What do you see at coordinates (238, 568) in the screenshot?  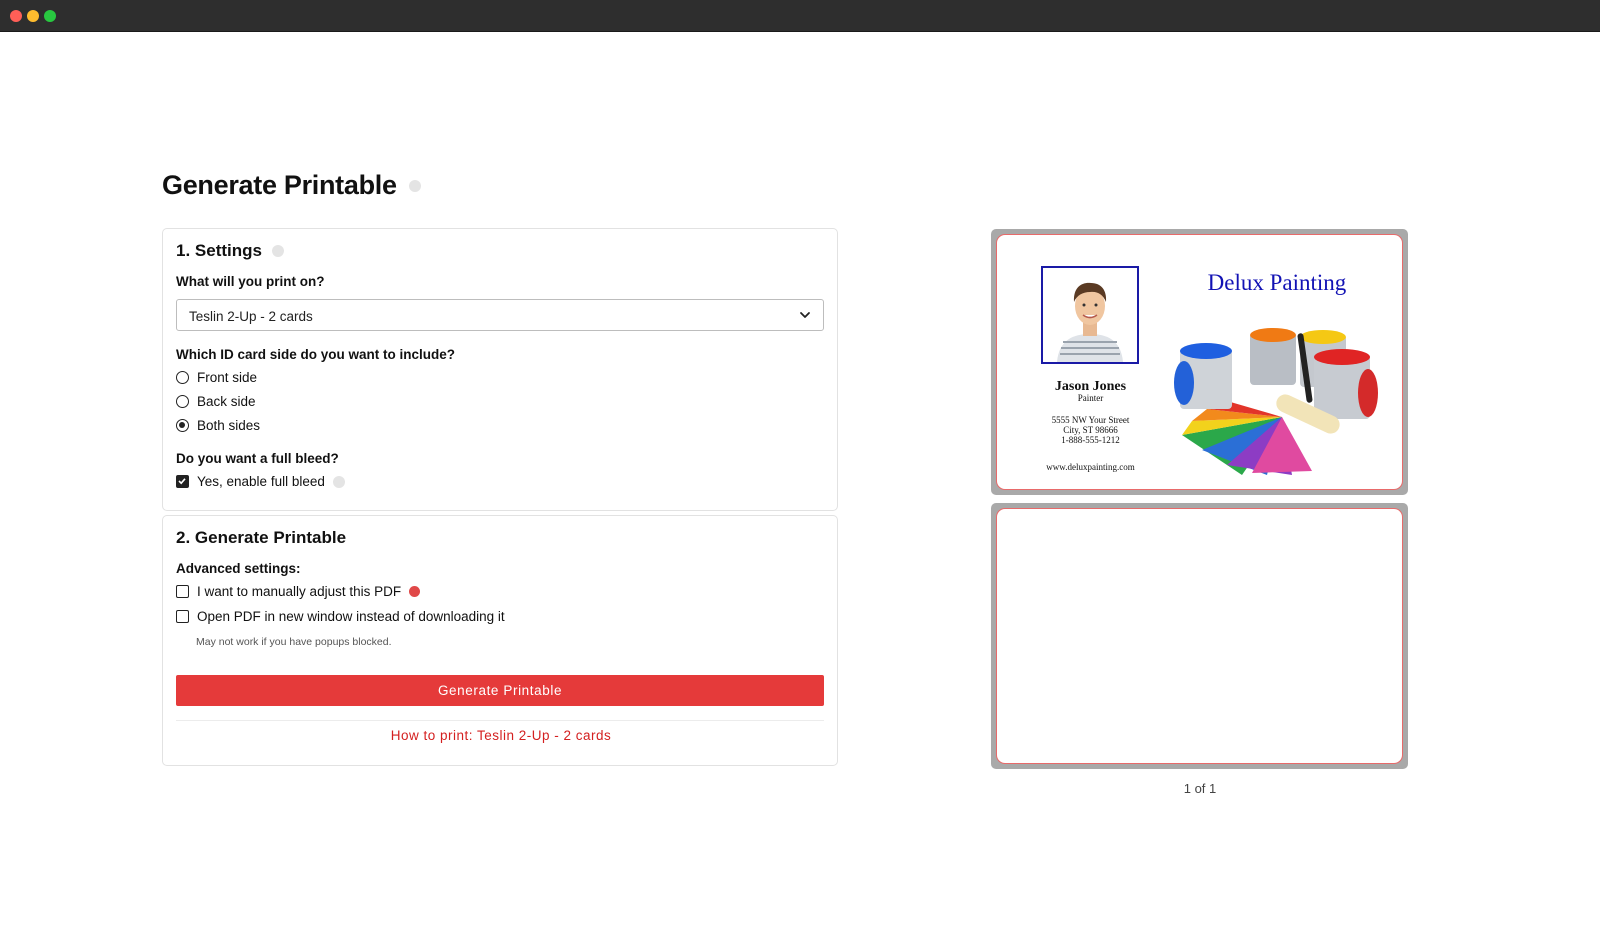 I see `advanced-settings-label: Advanced settings:` at bounding box center [238, 568].